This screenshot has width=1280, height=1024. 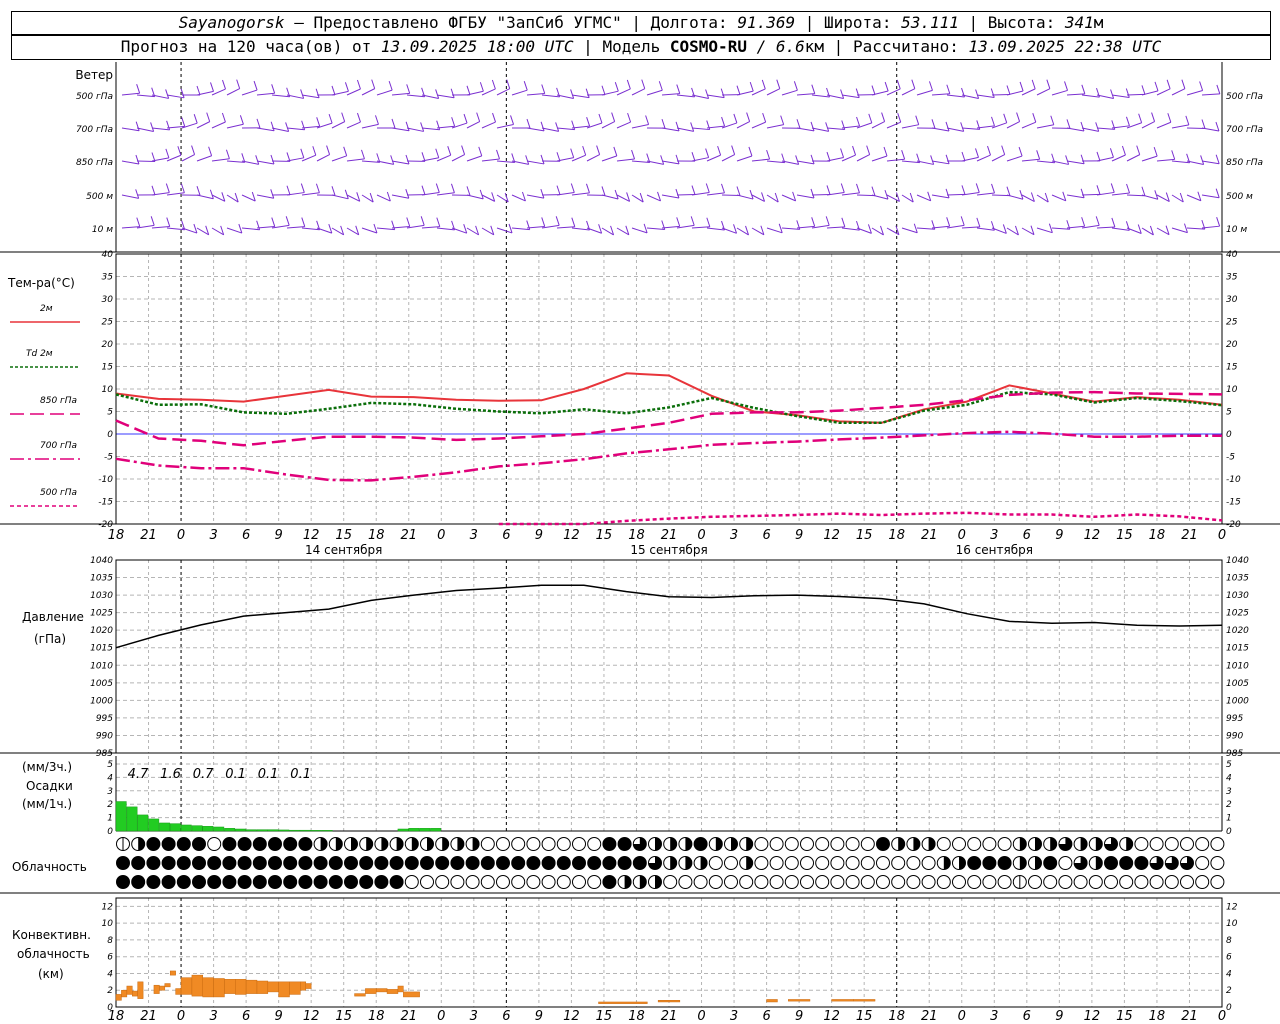 I want to click on conv-x-tick: 15, so click(x=864, y=1016).